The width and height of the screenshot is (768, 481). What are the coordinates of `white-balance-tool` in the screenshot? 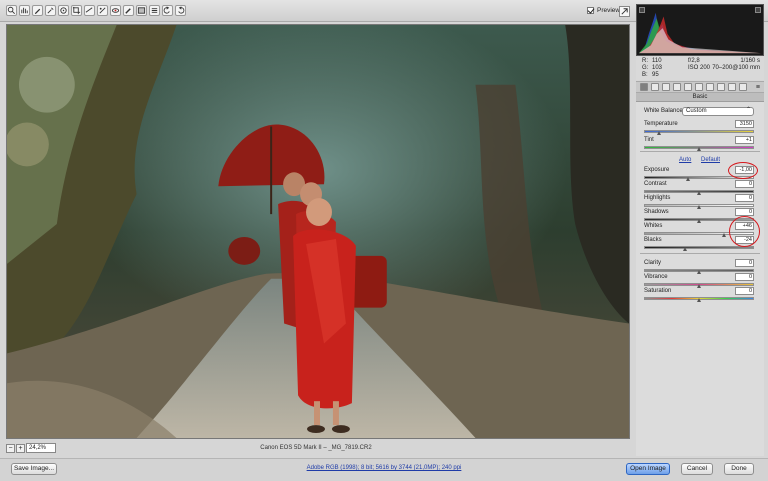 It's located at (37, 10).